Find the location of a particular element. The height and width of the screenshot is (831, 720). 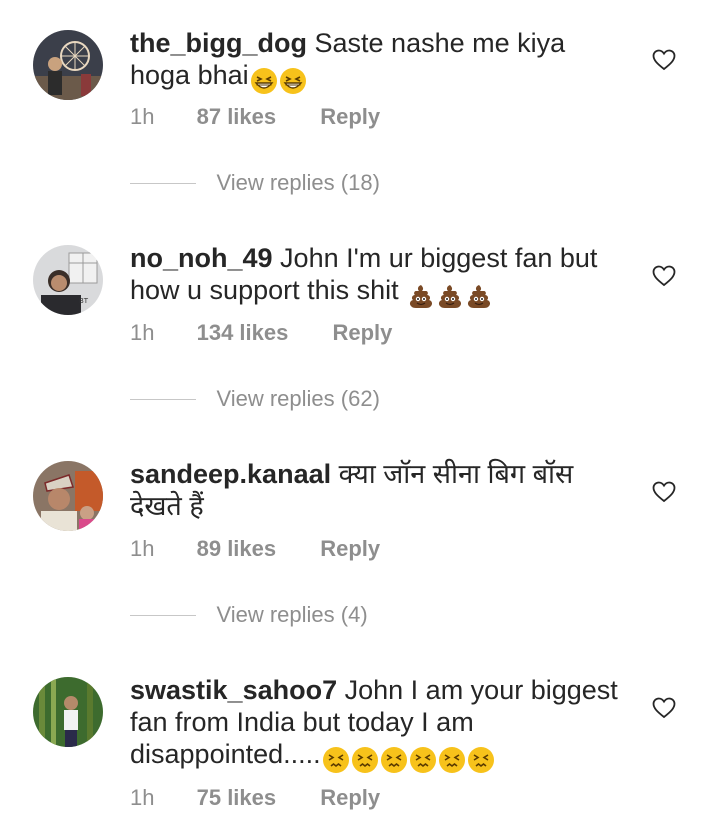

comment-meta: 1h 134 likes Reply is located at coordinates (261, 333).